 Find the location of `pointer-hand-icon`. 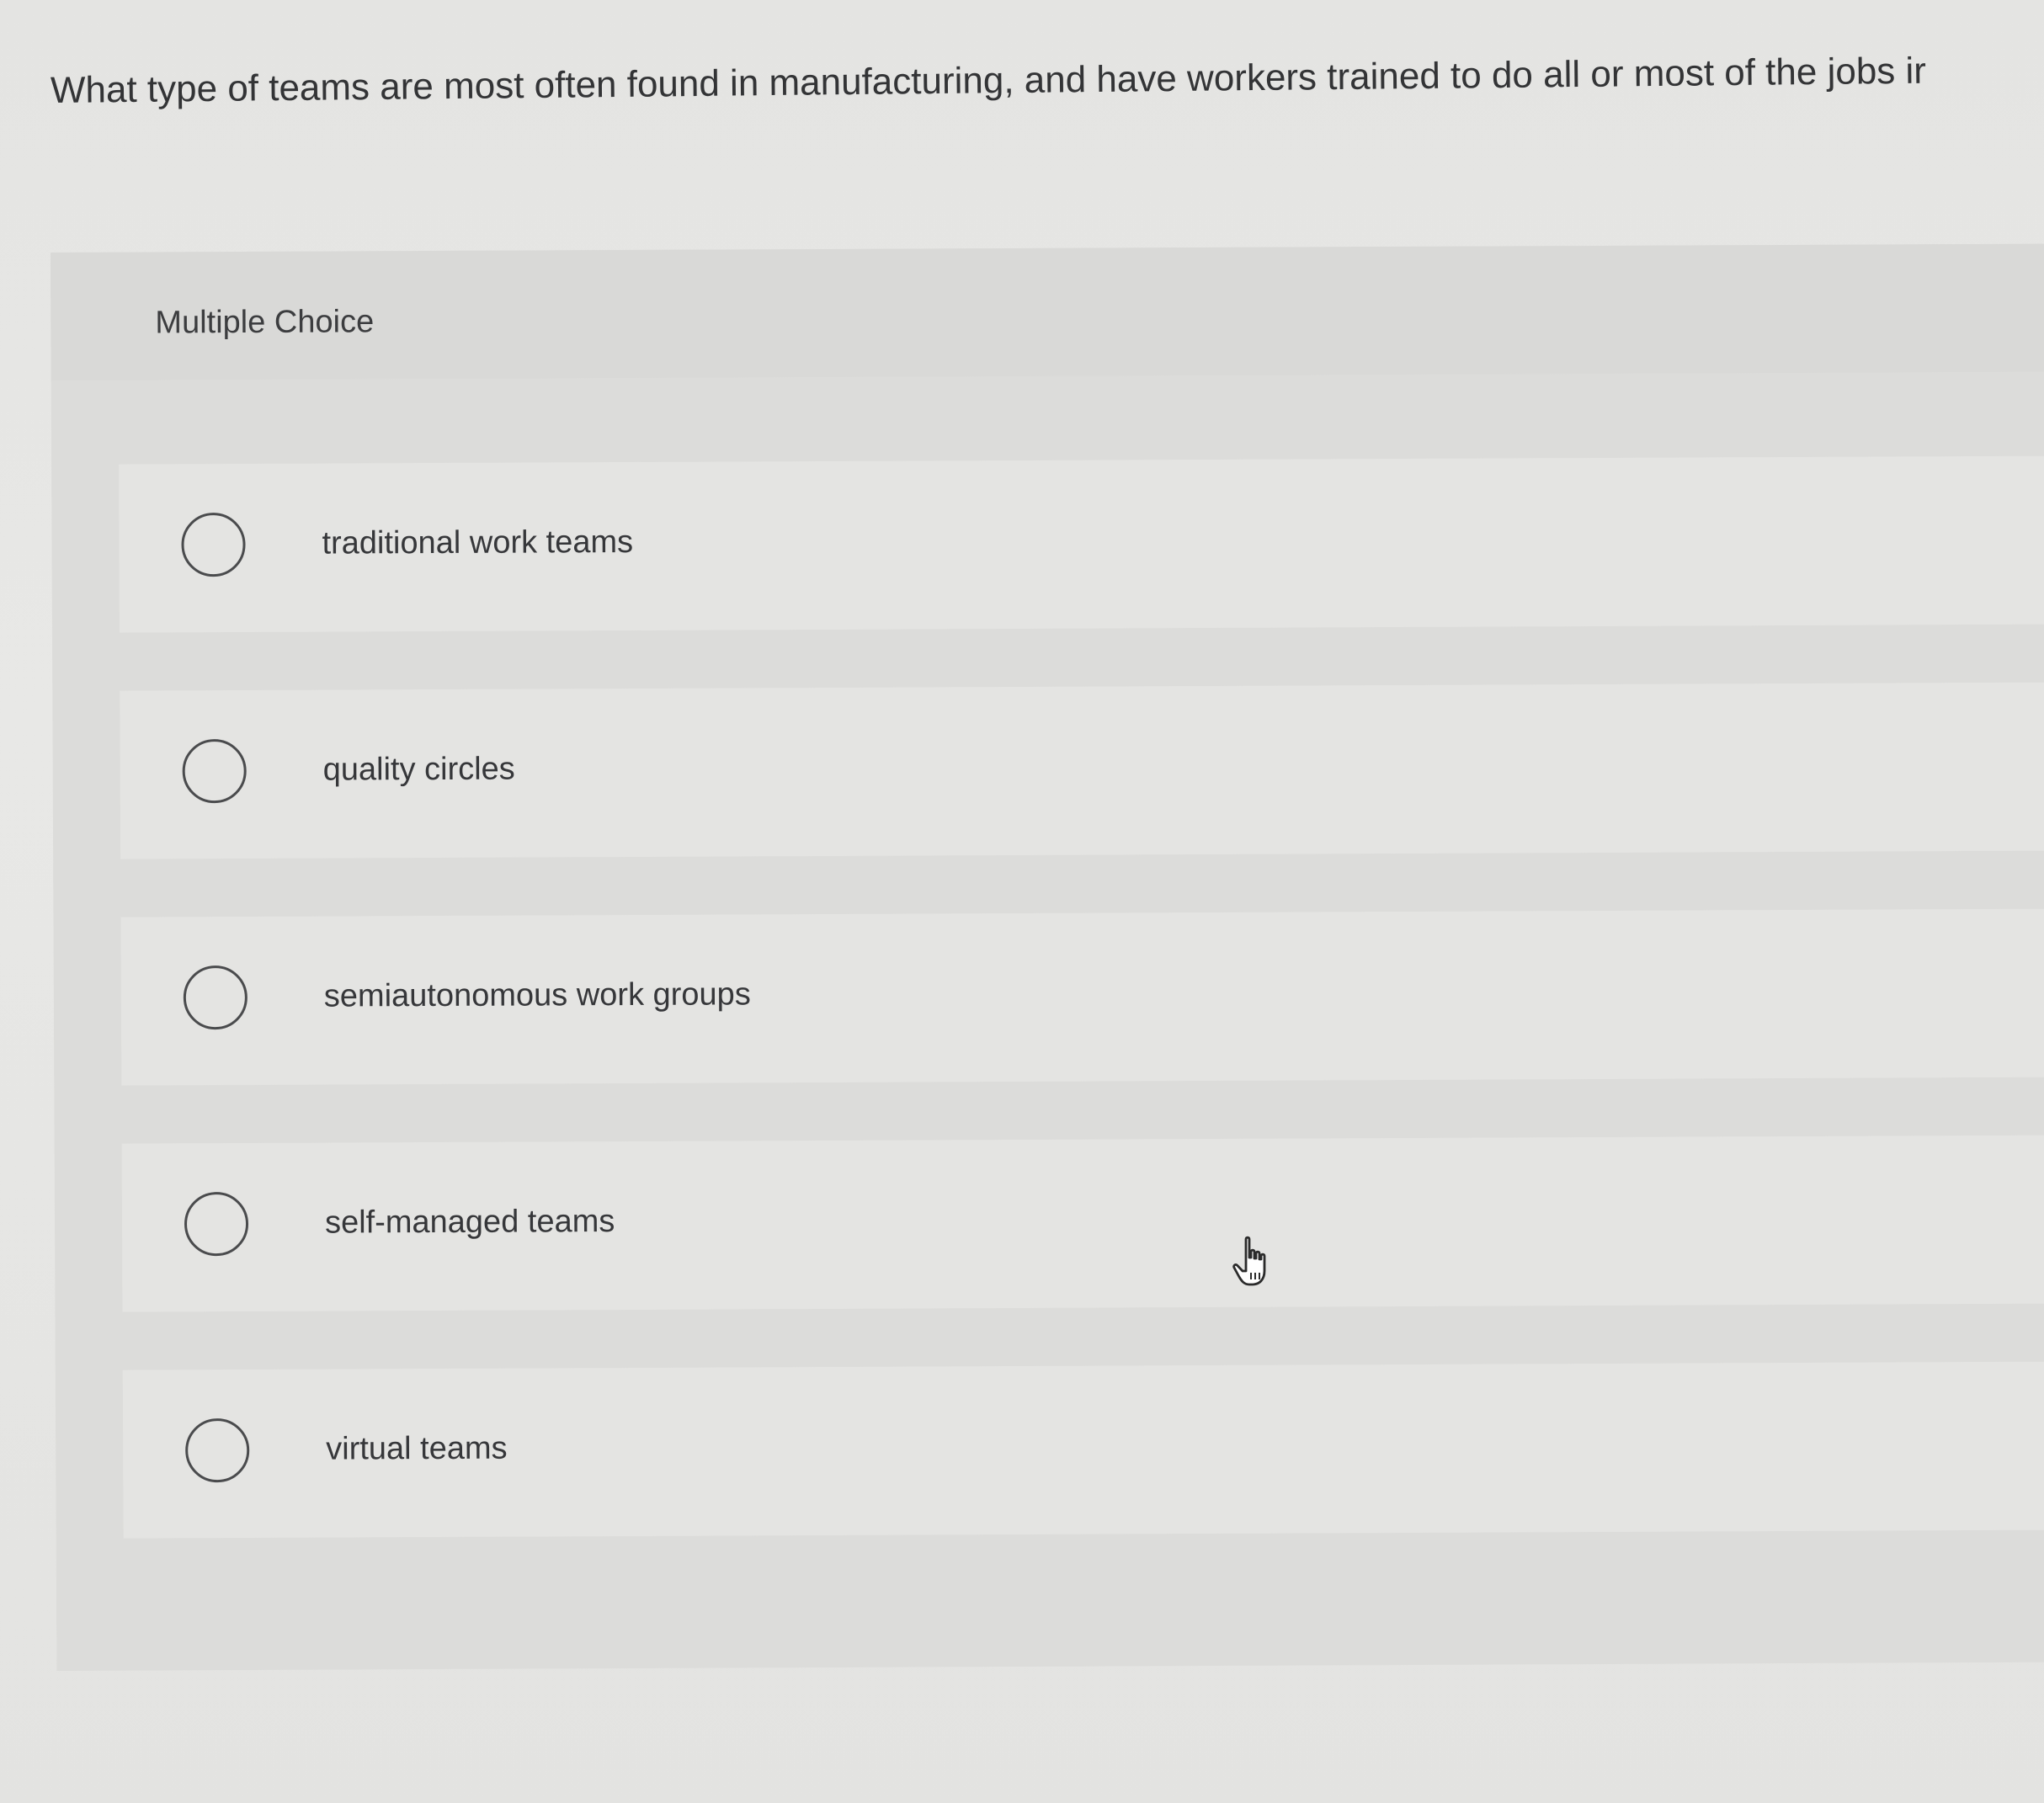

pointer-hand-icon is located at coordinates (1249, 1261).